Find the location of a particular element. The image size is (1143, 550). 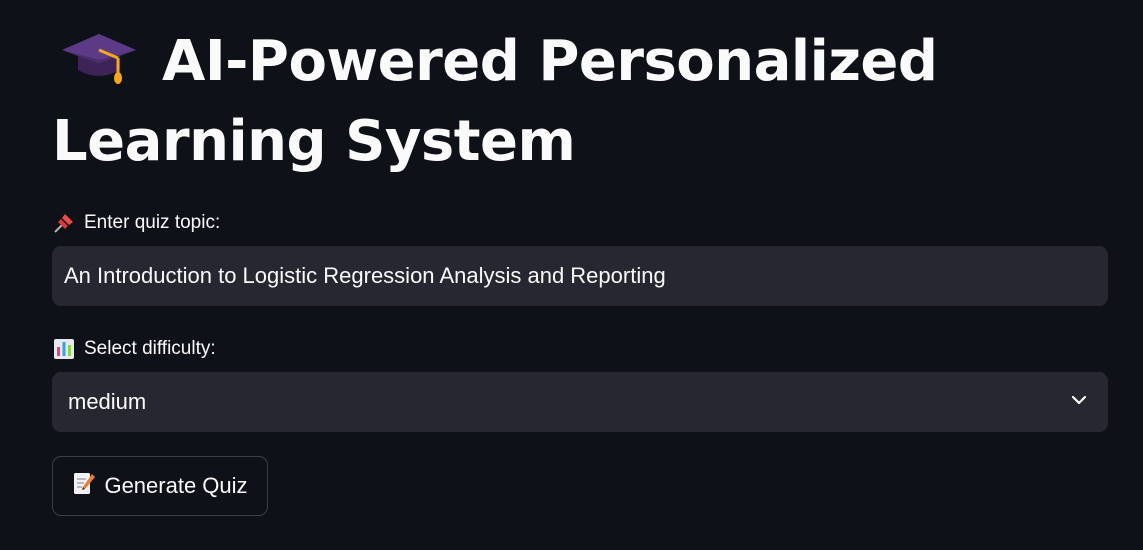

pushpin-icon is located at coordinates (64, 223).